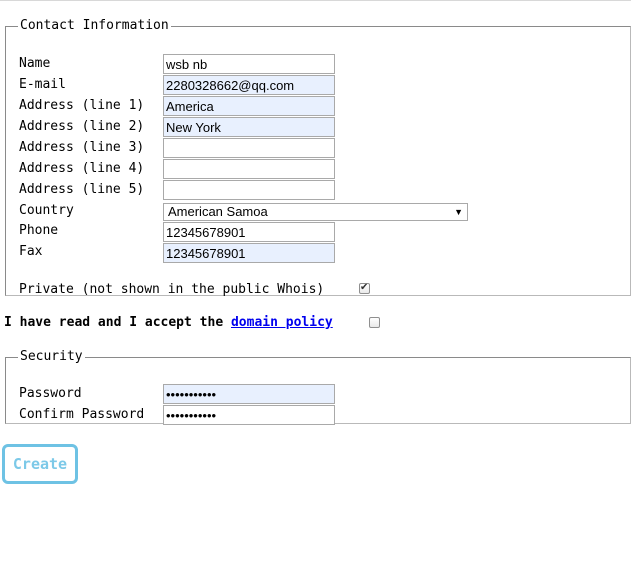 The image size is (631, 577). I want to click on password-label: Password, so click(50, 393).